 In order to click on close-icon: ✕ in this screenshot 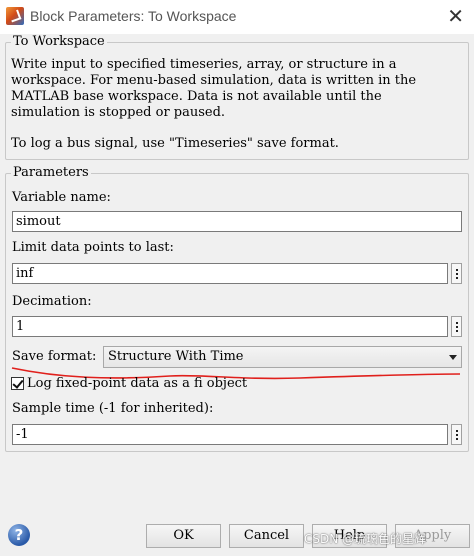, I will do `click(455, 16)`.